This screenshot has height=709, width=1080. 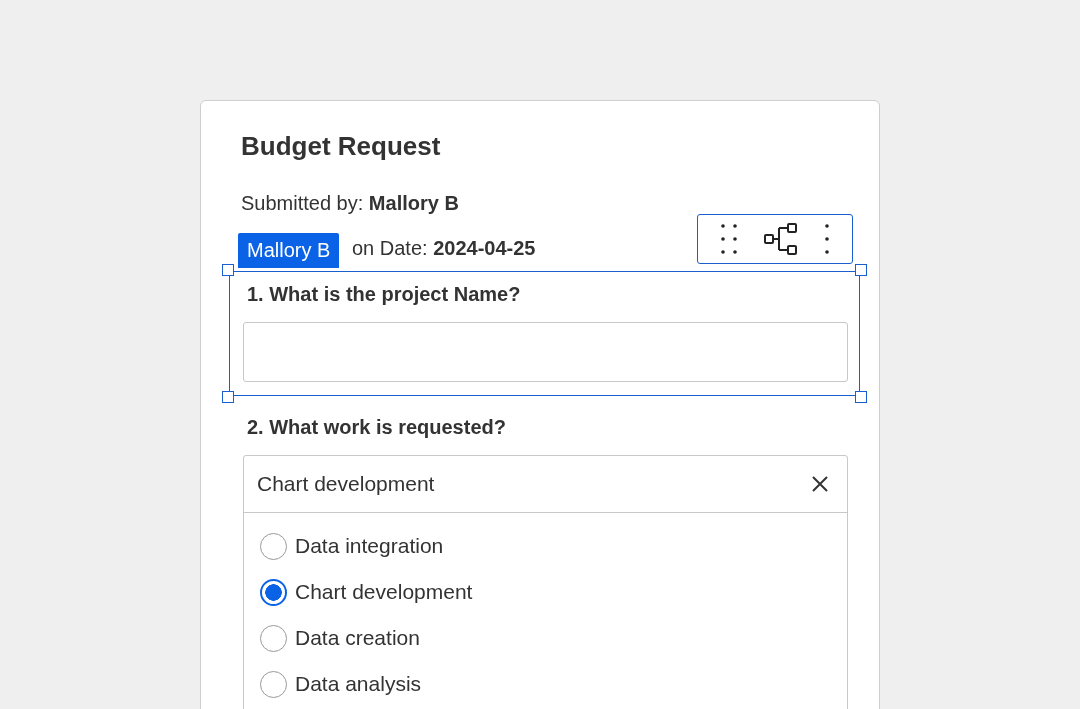 What do you see at coordinates (289, 250) in the screenshot?
I see `user-tag: Mallory B` at bounding box center [289, 250].